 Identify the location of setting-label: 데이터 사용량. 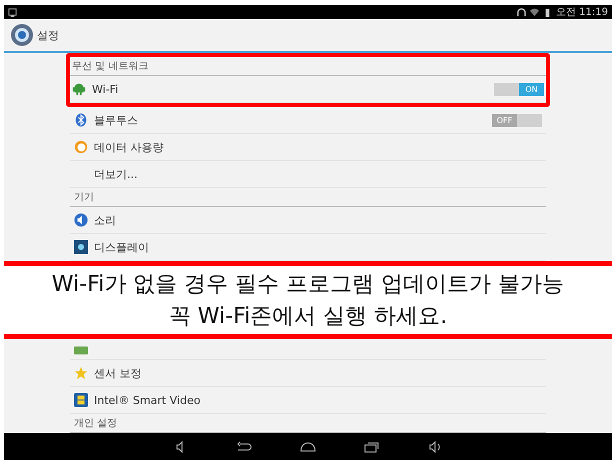
(129, 147).